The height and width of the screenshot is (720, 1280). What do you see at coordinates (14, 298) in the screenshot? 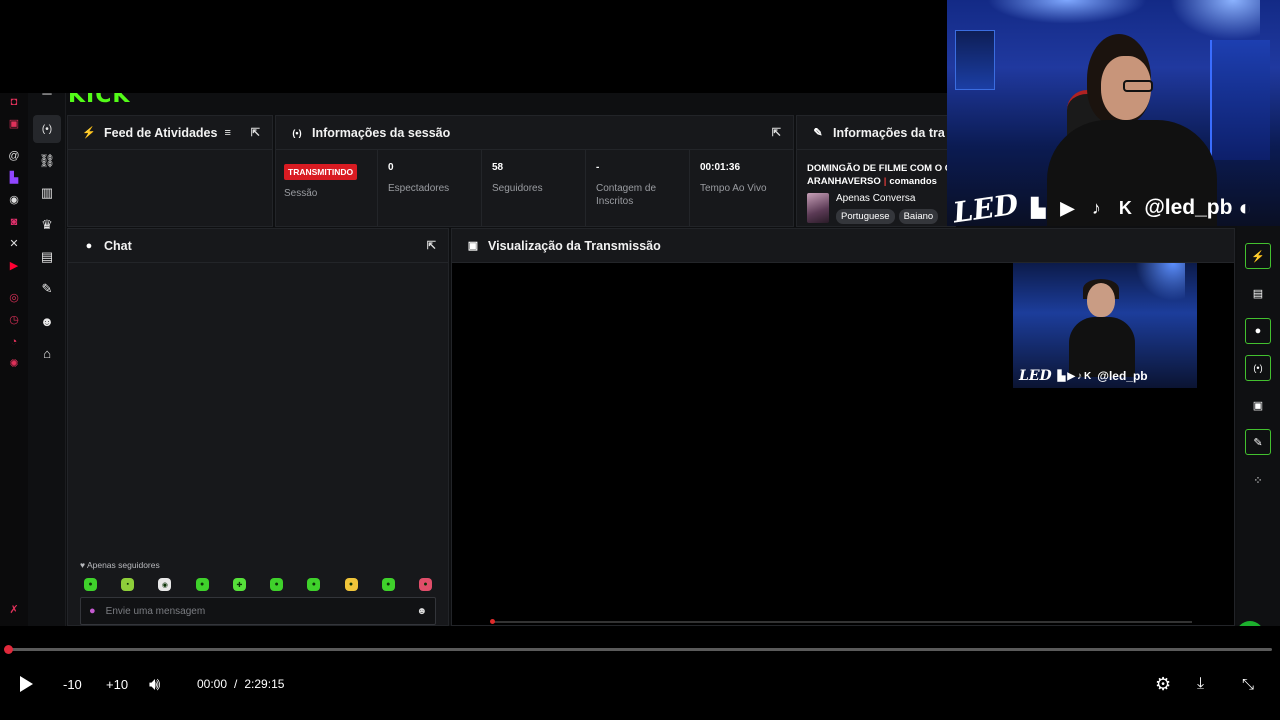
I see `tiktok-icon: ◎` at bounding box center [14, 298].